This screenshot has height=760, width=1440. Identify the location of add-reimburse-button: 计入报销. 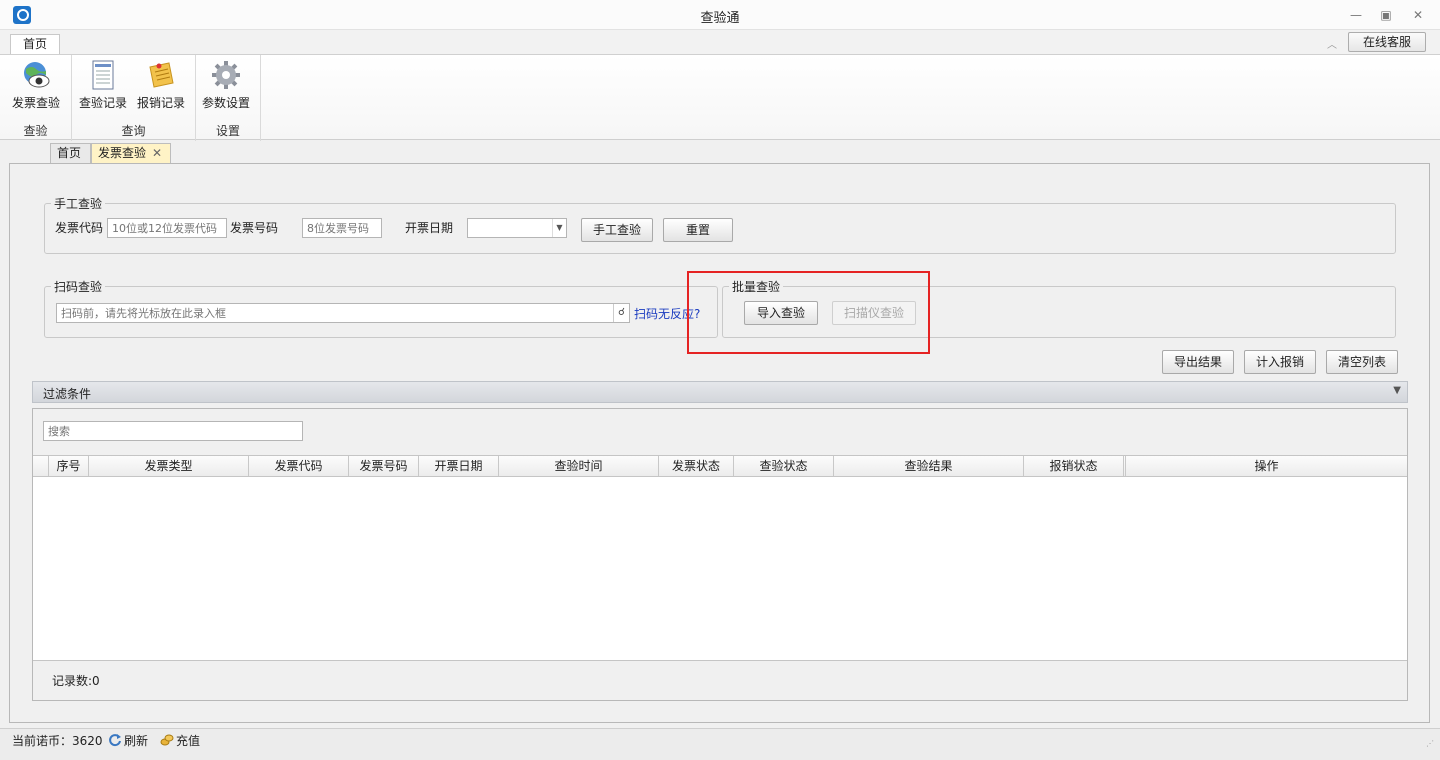
(1280, 362).